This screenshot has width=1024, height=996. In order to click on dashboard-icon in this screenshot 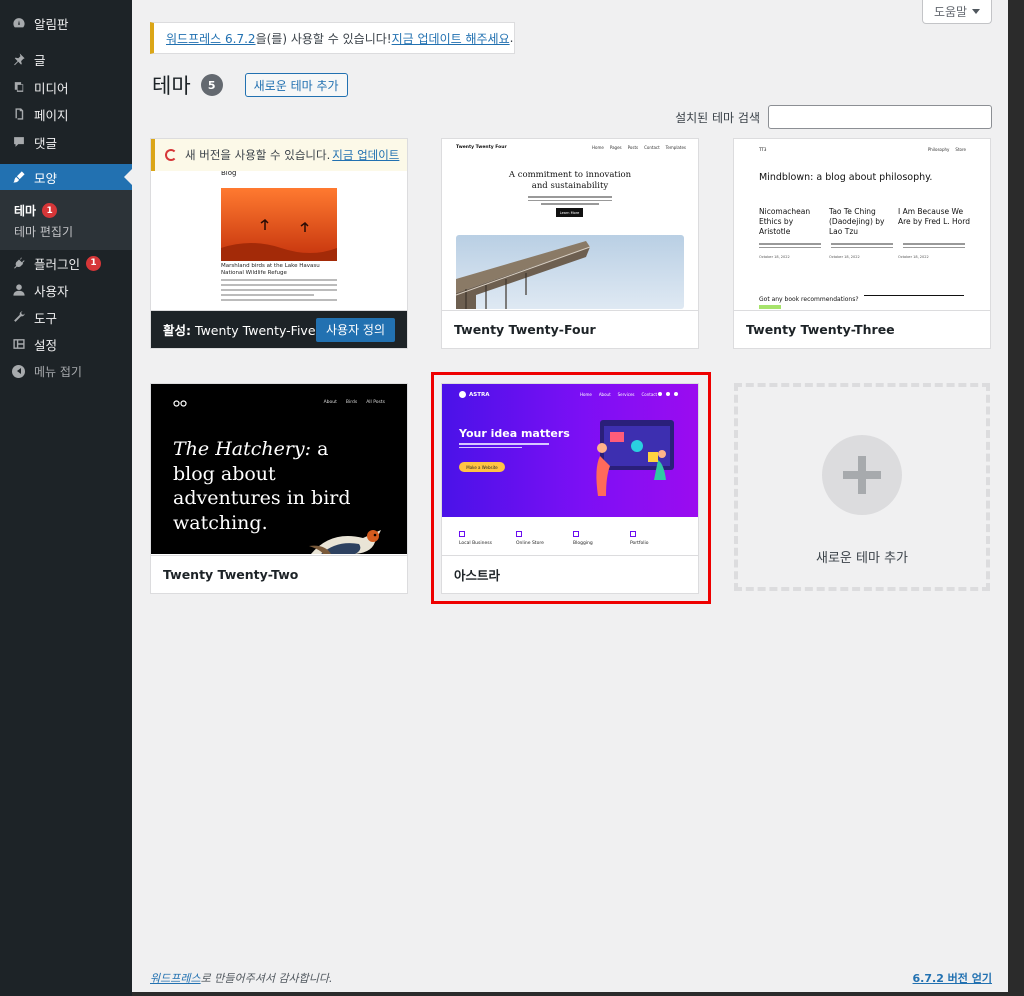, I will do `click(19, 23)`.